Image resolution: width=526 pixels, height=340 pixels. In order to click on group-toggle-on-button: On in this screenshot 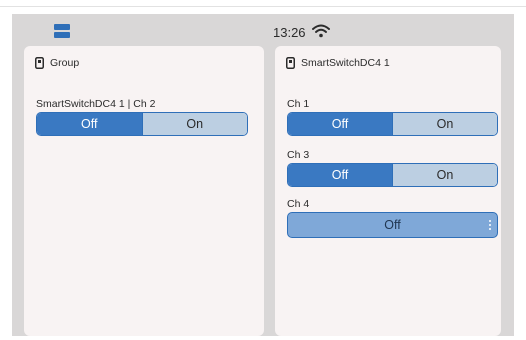, I will do `click(194, 124)`.